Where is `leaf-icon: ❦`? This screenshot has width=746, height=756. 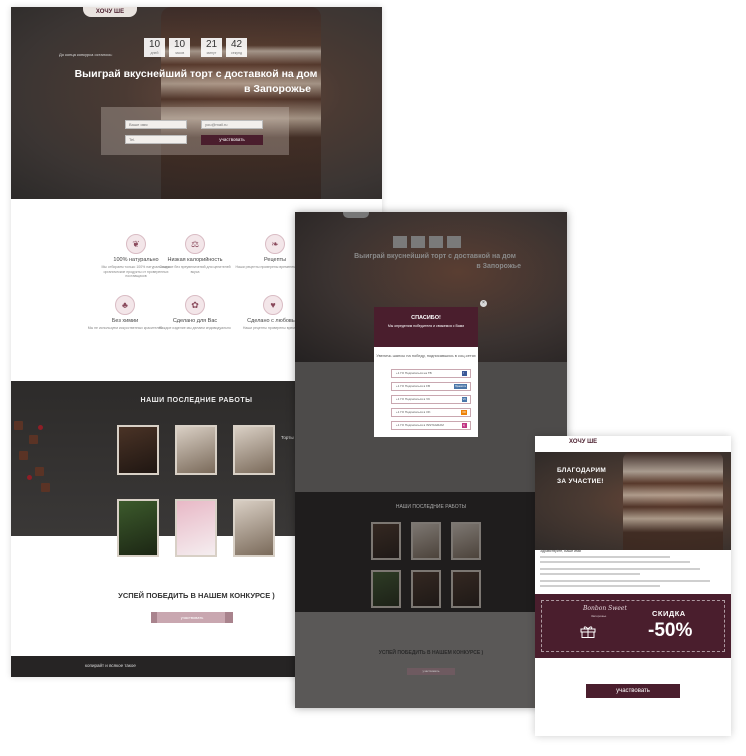 leaf-icon: ❦ is located at coordinates (136, 244).